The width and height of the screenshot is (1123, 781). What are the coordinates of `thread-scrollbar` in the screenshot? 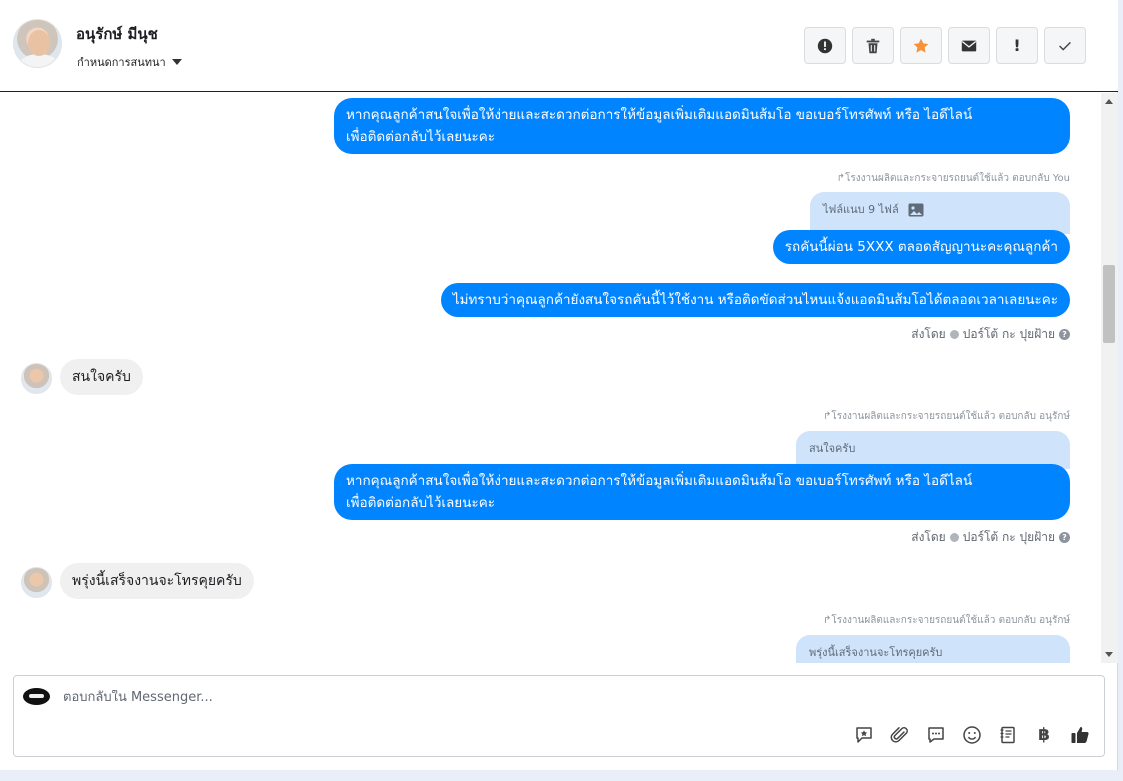 It's located at (1109, 378).